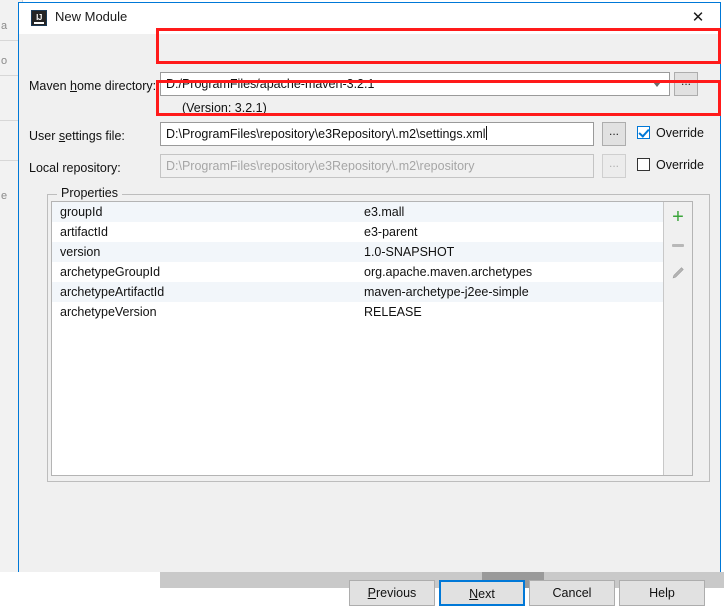 The width and height of the screenshot is (724, 606). Describe the element at coordinates (112, 292) in the screenshot. I see `property-key: archetypeArtifactId` at that location.